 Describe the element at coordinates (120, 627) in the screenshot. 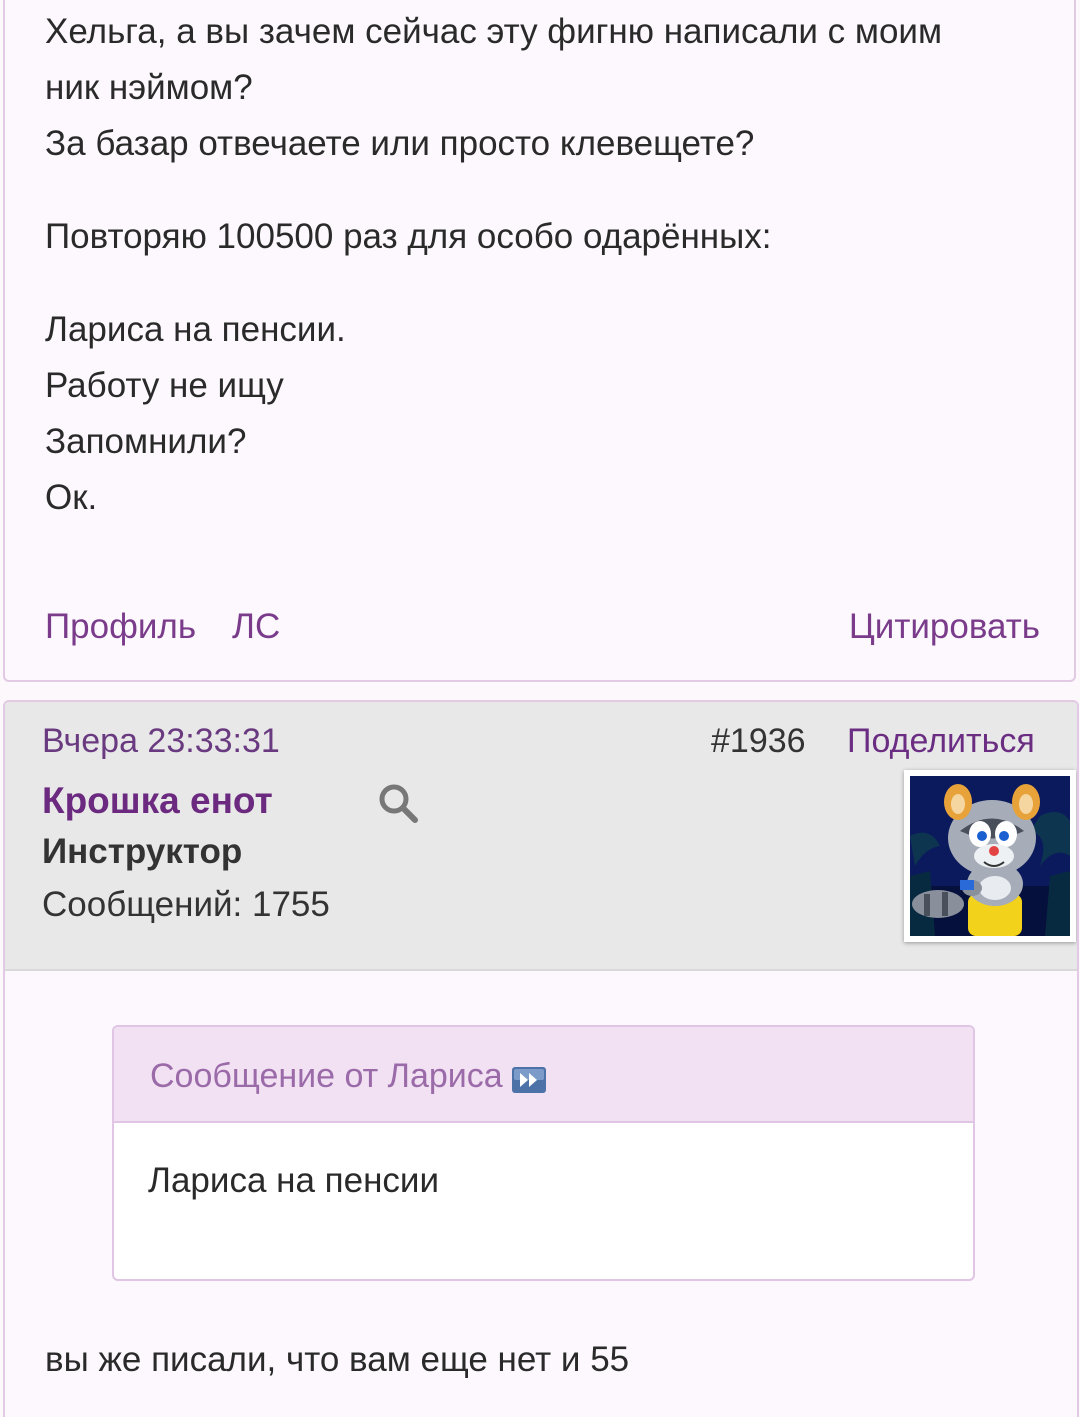

I see `profile-link: Профиль` at that location.